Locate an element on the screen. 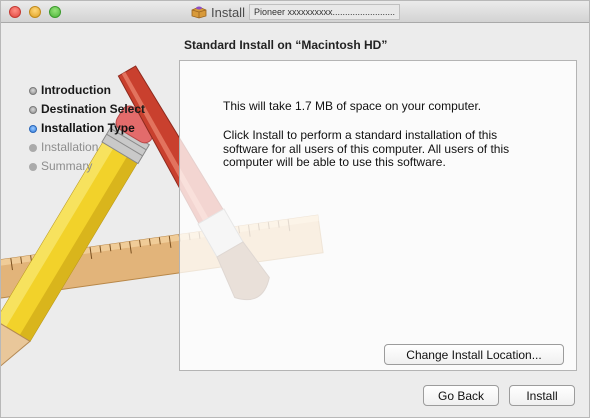  step-summary: Summary is located at coordinates (87, 166).